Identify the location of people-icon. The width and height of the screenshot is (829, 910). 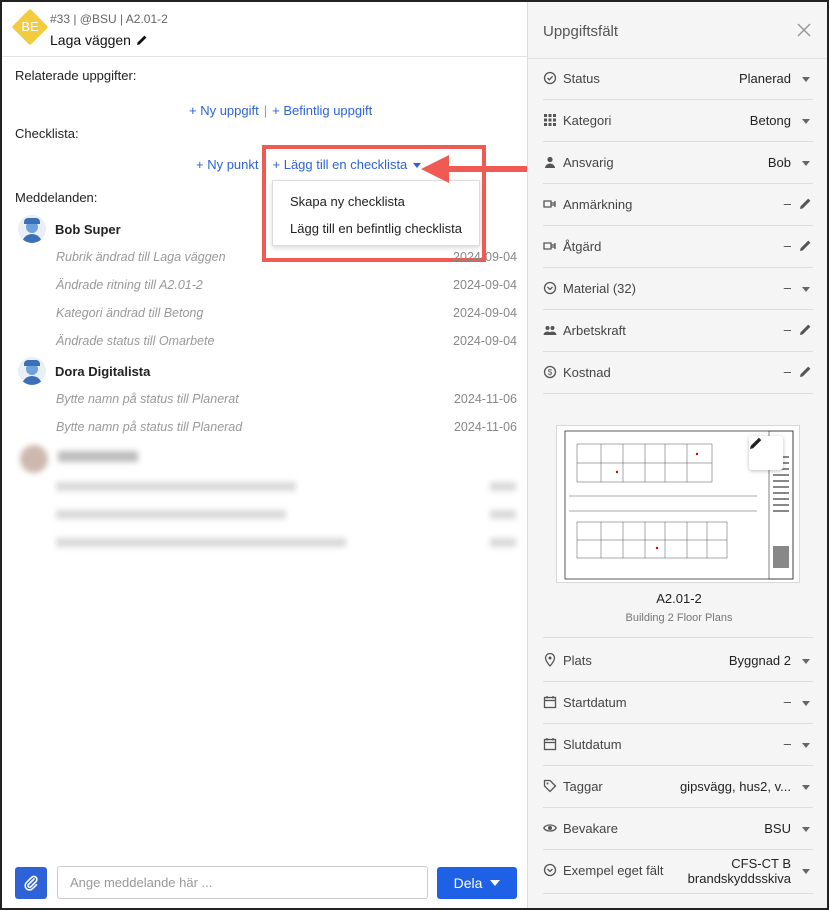
(550, 330).